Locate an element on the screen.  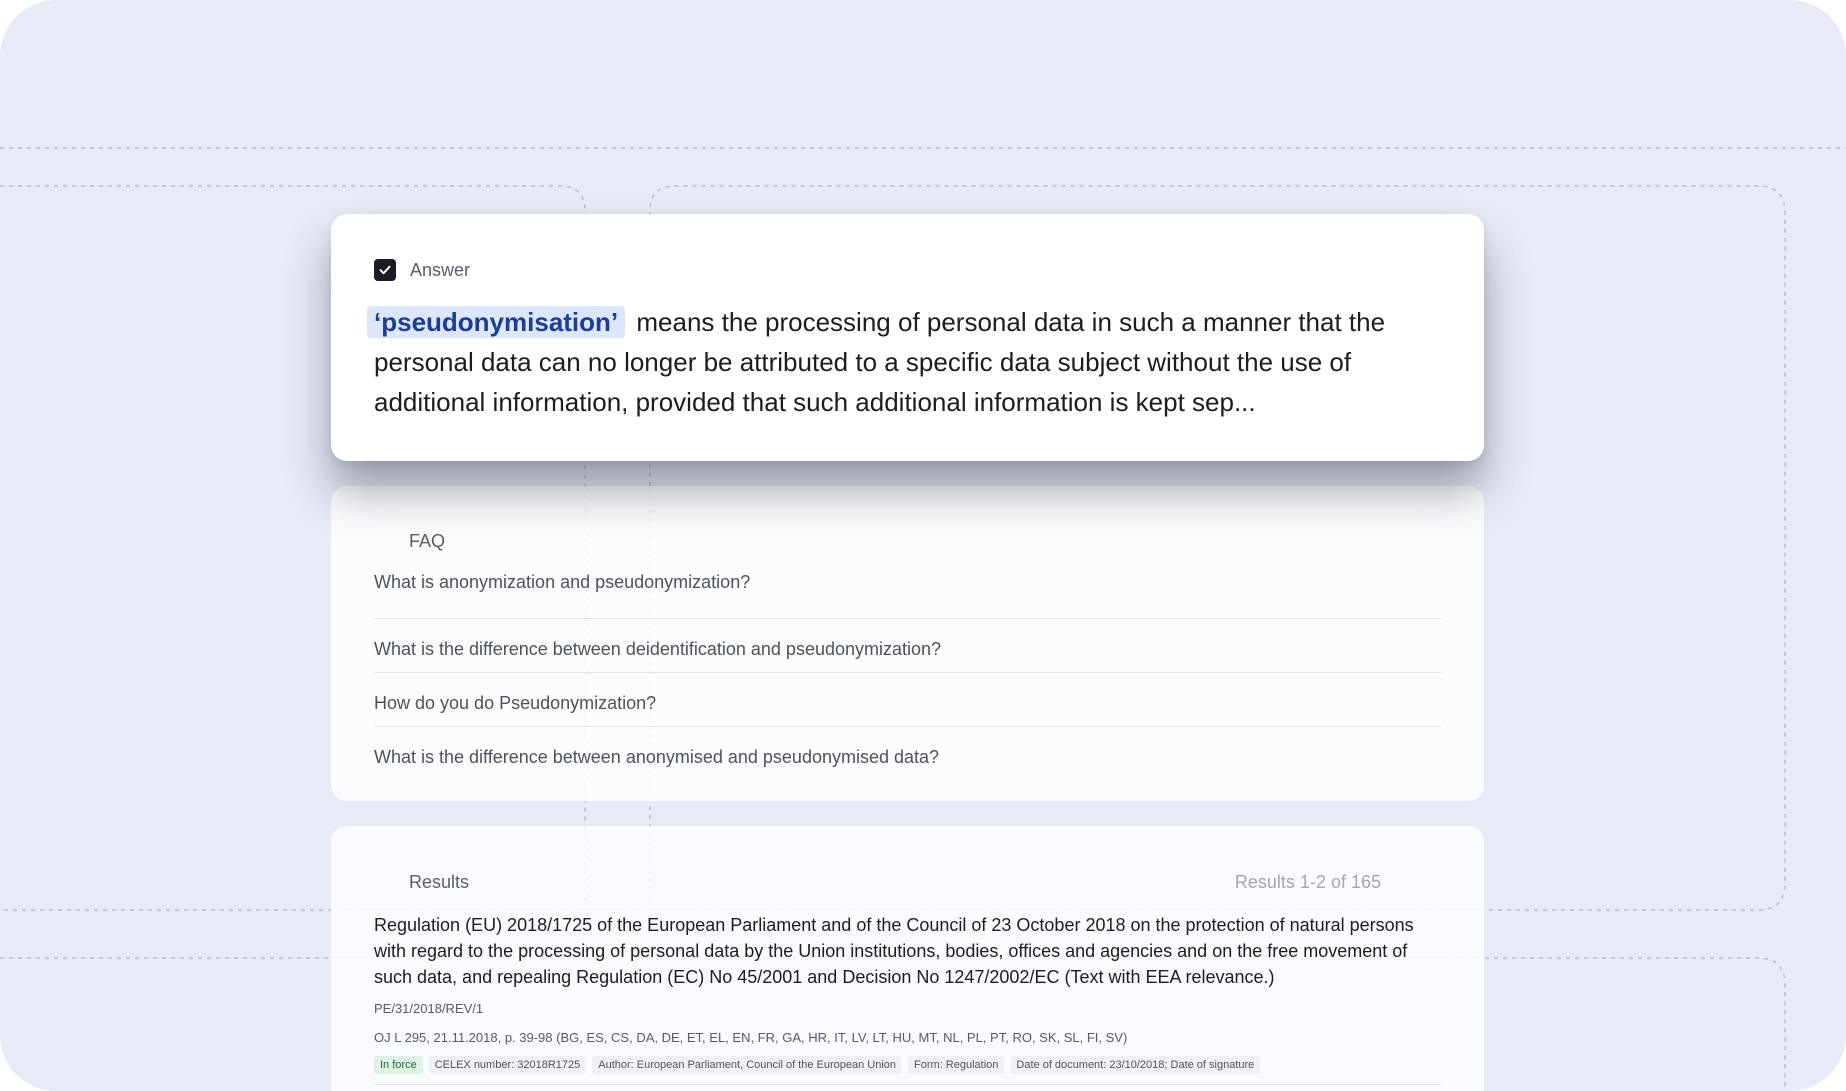
celex-tag: CELEX number: 32018R1725 is located at coordinates (507, 1065).